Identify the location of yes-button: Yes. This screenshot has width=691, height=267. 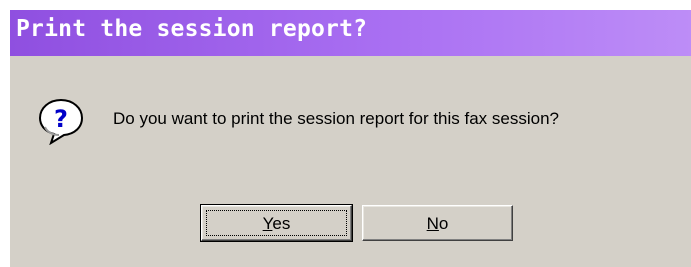
(276, 223).